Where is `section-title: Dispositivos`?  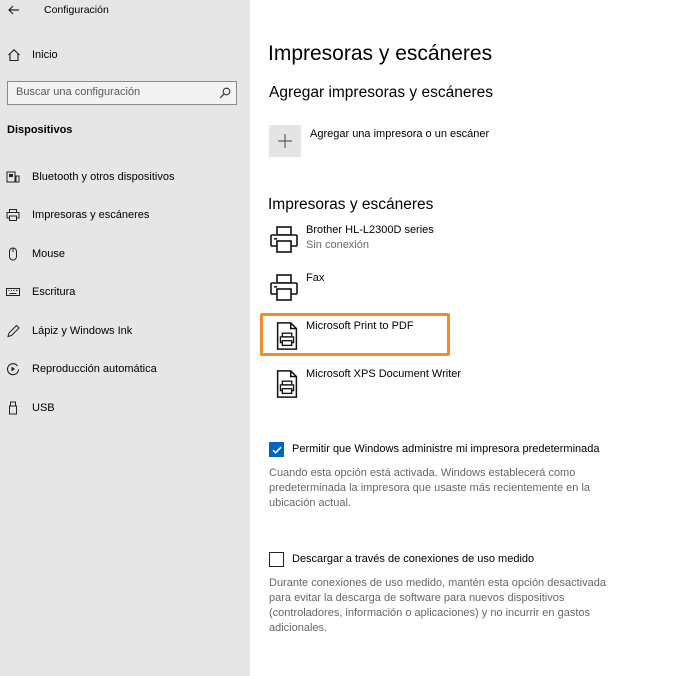
section-title: Dispositivos is located at coordinates (40, 130).